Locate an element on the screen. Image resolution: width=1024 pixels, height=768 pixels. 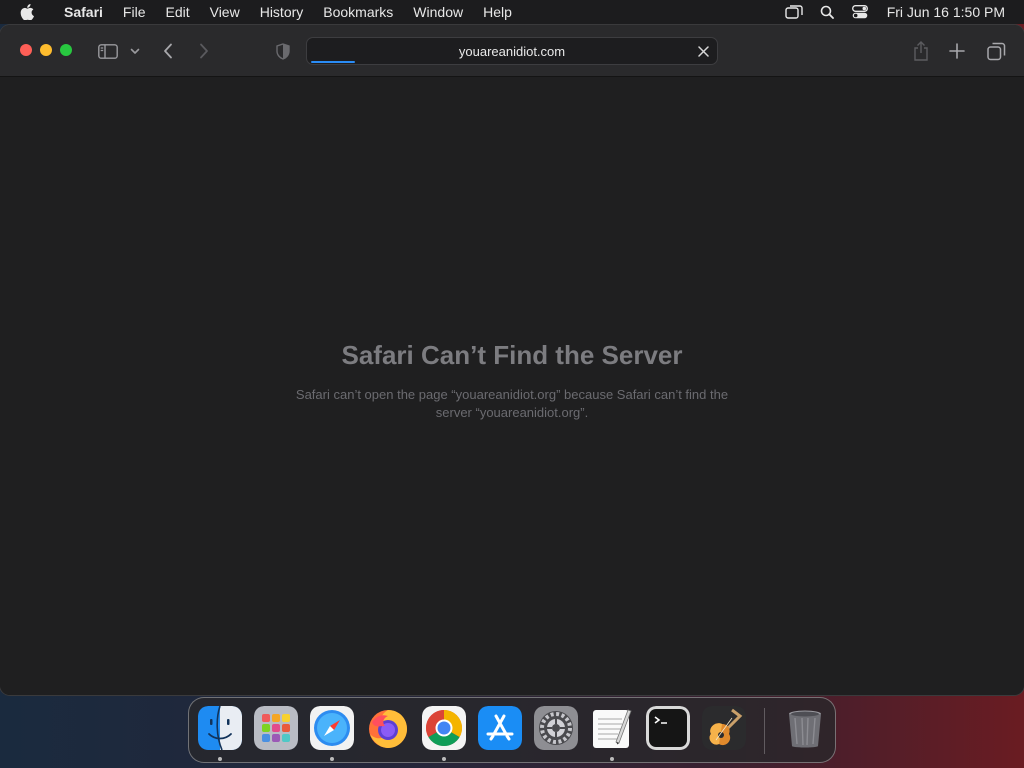
dock-chrome is located at coordinates (444, 728).